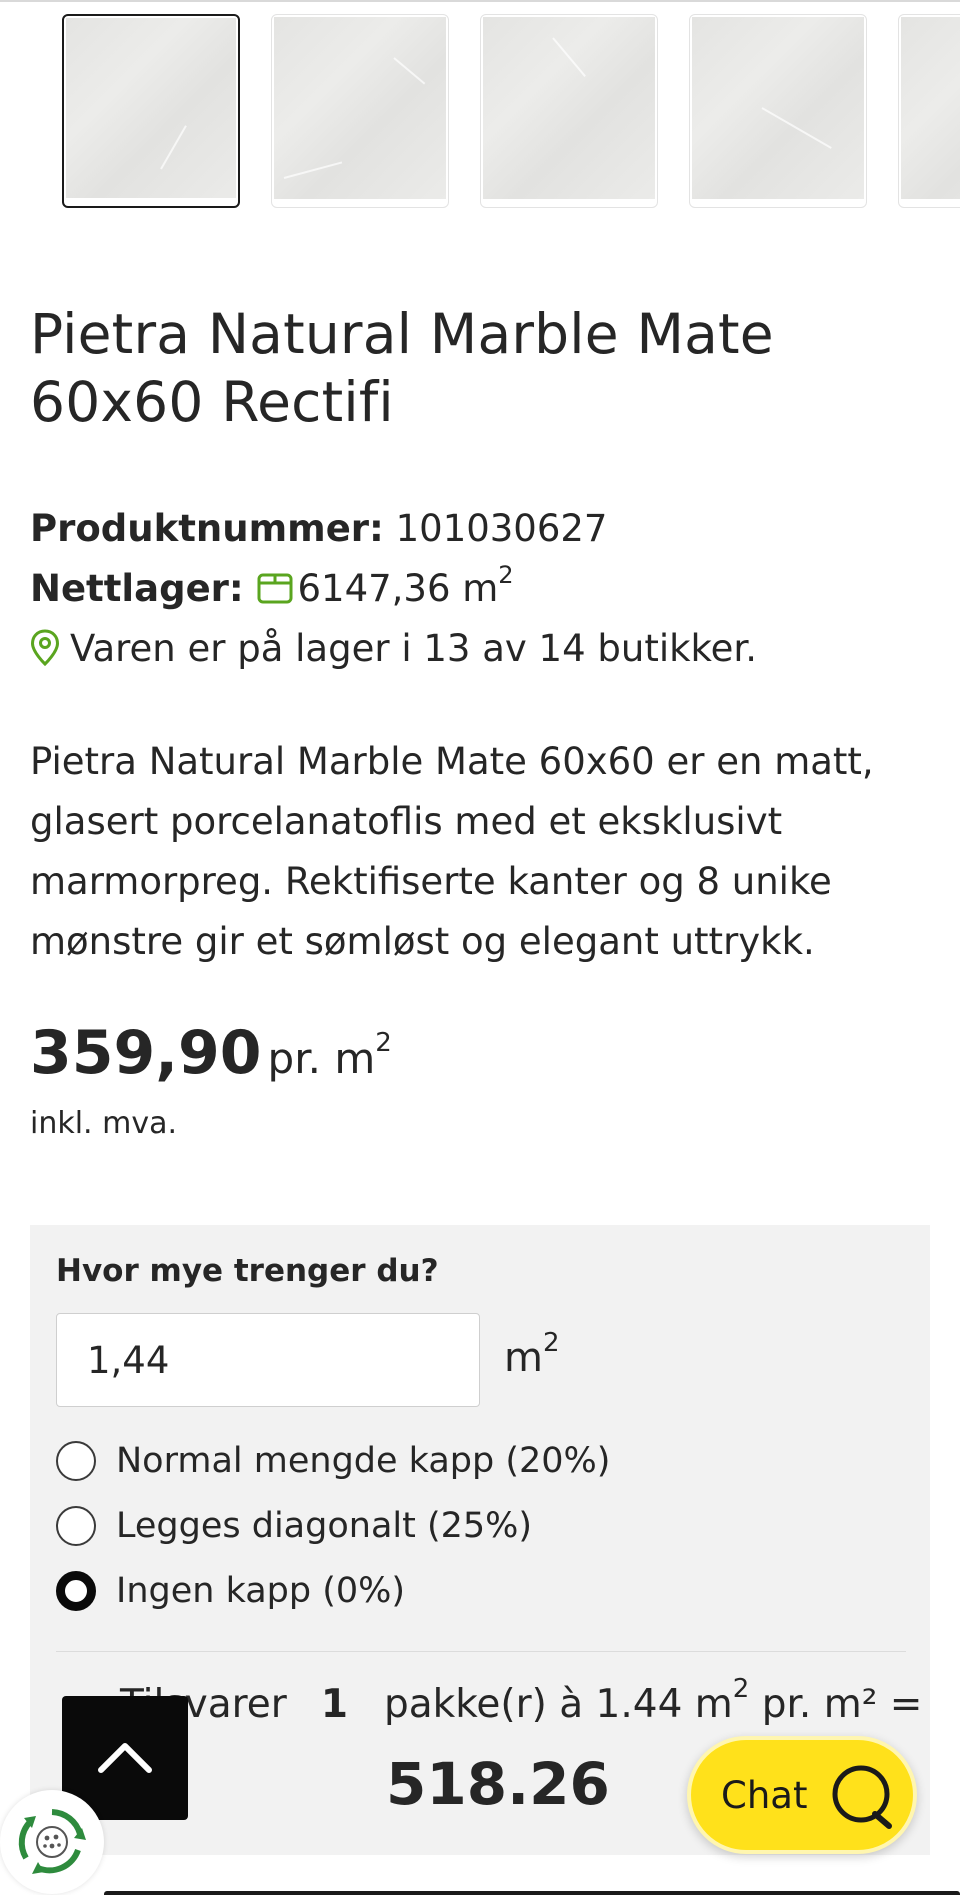 The height and width of the screenshot is (1895, 960). What do you see at coordinates (558, 1704) in the screenshot?
I see `summary-pack: pakke(r) à 1.44 m` at bounding box center [558, 1704].